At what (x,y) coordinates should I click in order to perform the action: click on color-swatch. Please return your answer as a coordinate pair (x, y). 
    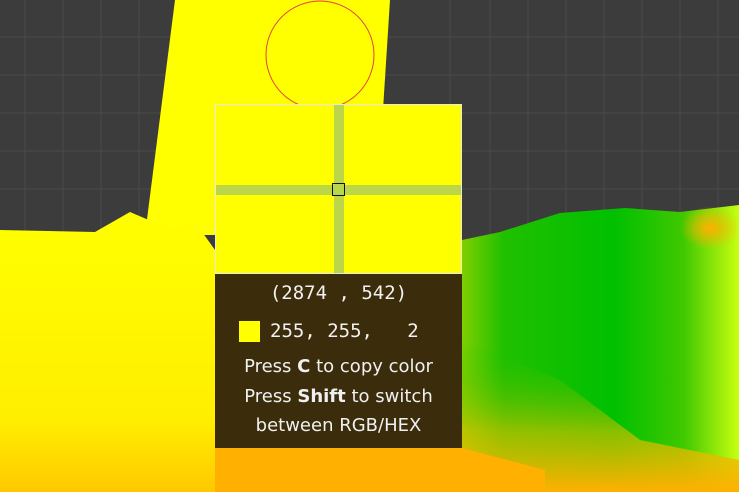
    Looking at the image, I should click on (249, 331).